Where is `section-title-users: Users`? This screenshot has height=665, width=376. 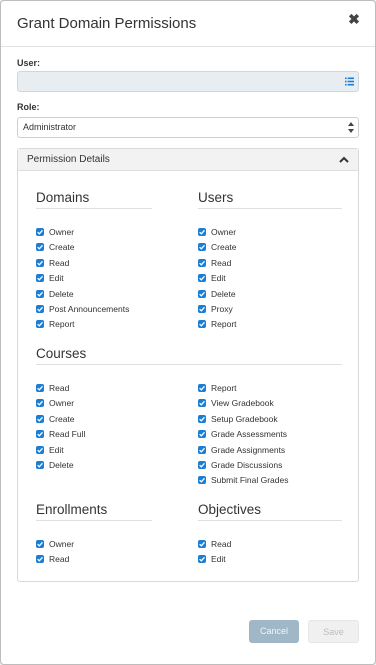 section-title-users: Users is located at coordinates (216, 197).